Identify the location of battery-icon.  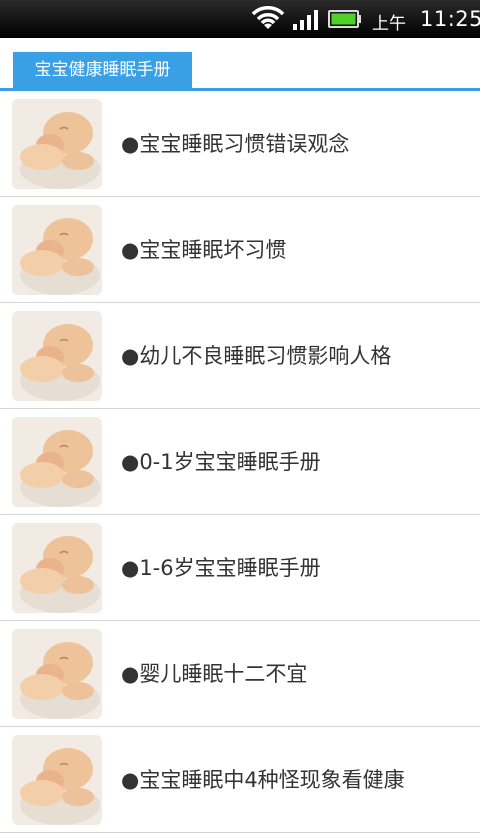
(344, 19).